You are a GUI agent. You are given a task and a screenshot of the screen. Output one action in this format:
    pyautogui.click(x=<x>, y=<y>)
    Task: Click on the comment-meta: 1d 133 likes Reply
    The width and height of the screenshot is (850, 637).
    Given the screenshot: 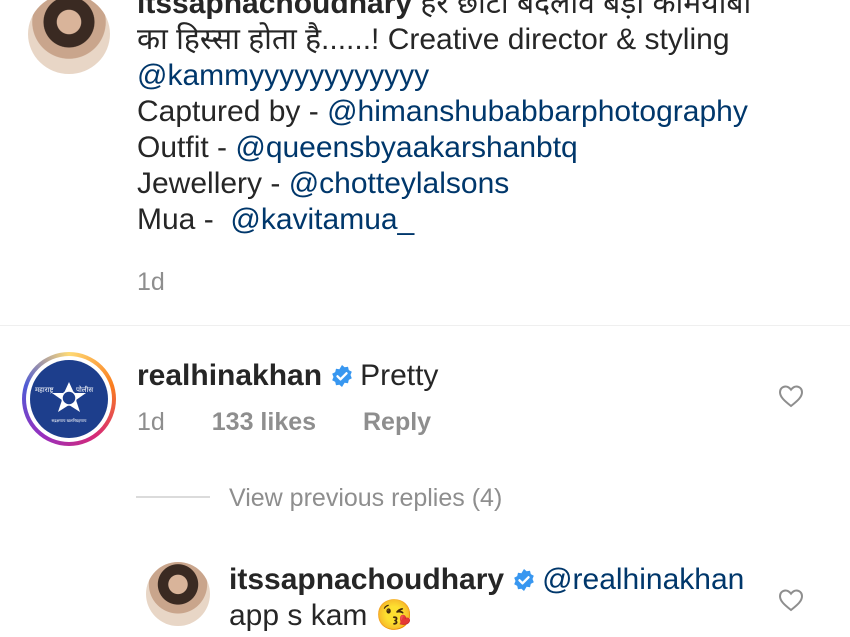 What is the action you would take?
    pyautogui.click(x=284, y=422)
    